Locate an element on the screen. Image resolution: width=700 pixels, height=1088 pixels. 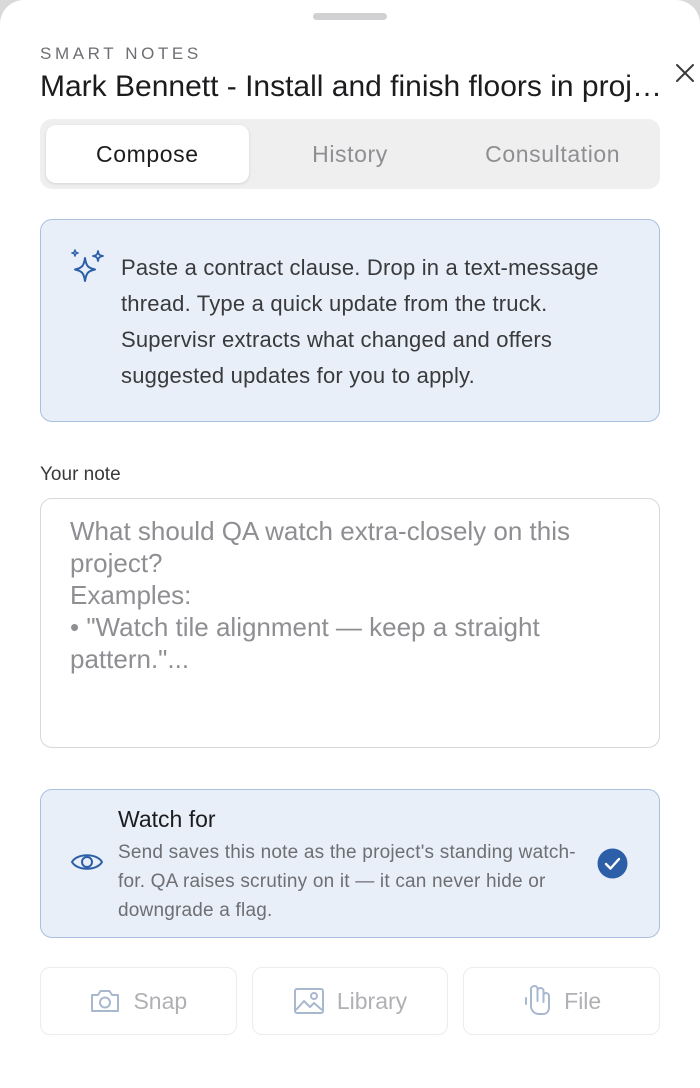
watch-for-title: Watch for is located at coordinates (167, 819).